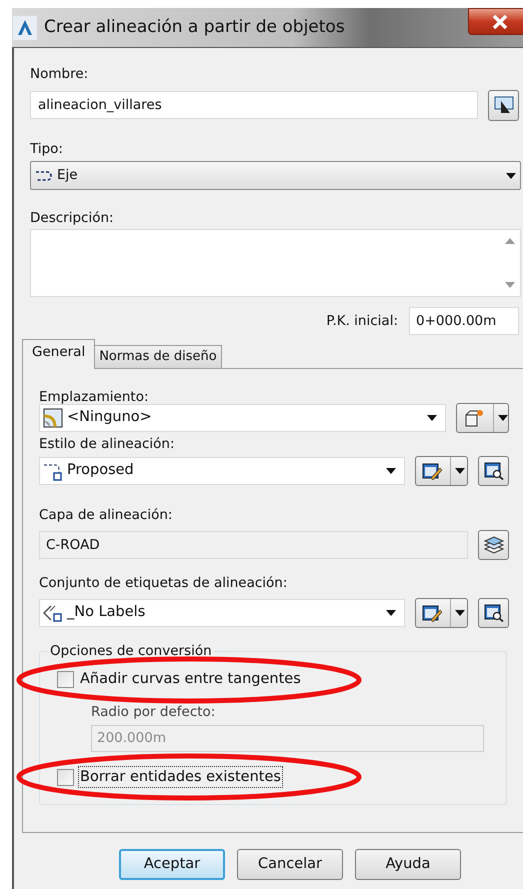 The height and width of the screenshot is (889, 523). I want to click on layers-icon, so click(493, 545).